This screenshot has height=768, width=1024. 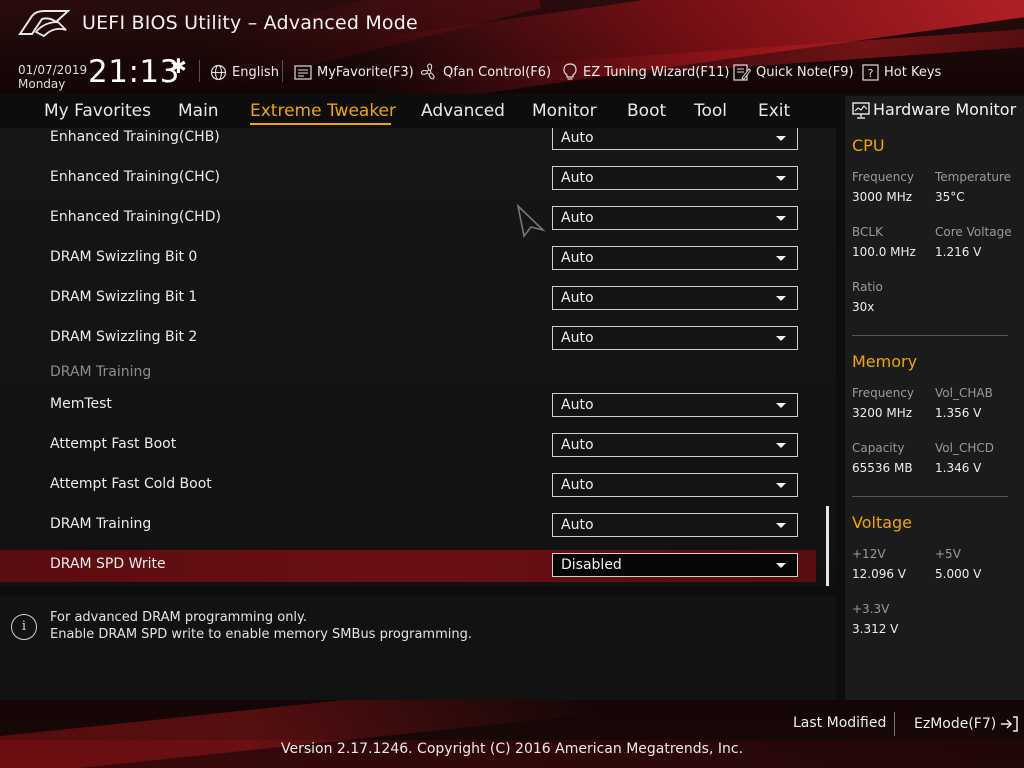 What do you see at coordinates (81, 404) in the screenshot?
I see `setting-label: MemTest` at bounding box center [81, 404].